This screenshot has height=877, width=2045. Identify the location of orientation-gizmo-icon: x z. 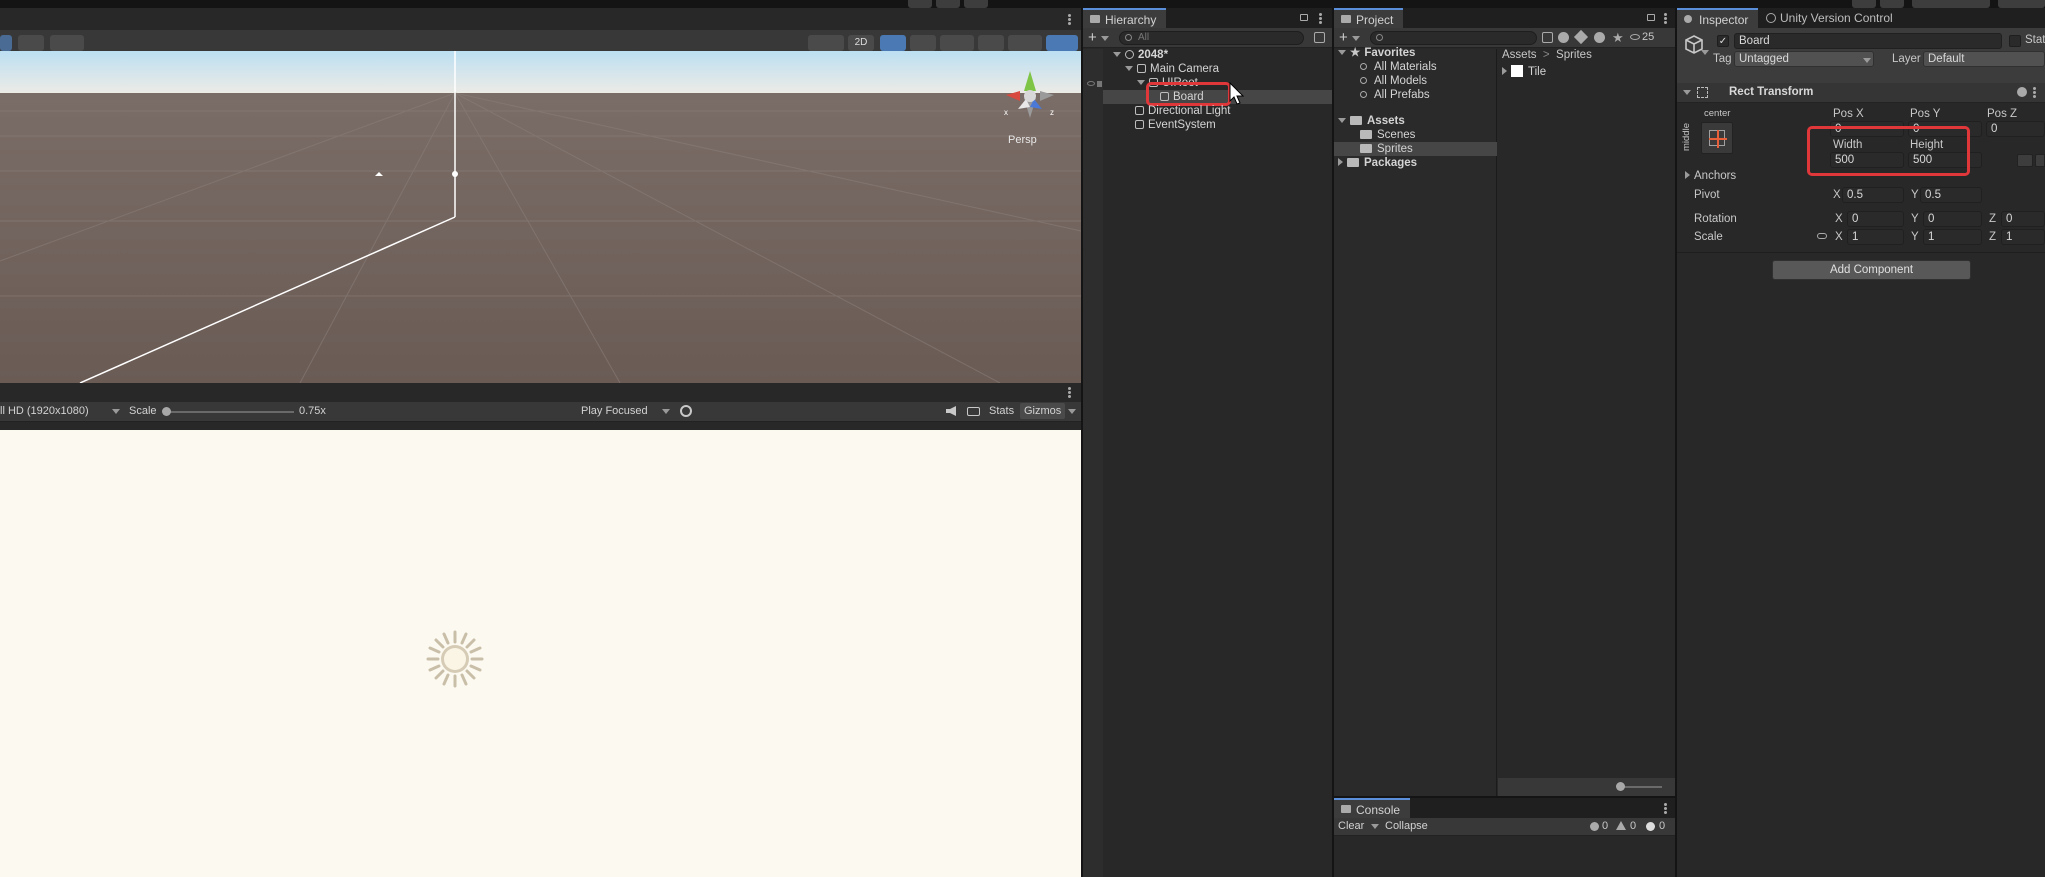
(1030, 98).